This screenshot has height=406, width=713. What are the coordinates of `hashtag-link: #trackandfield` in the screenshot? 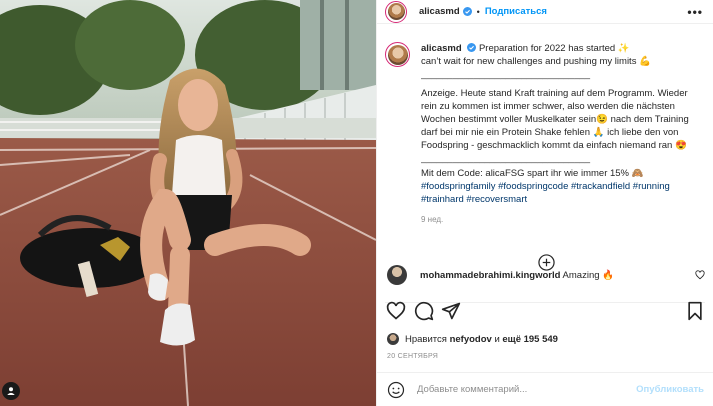 It's located at (600, 186).